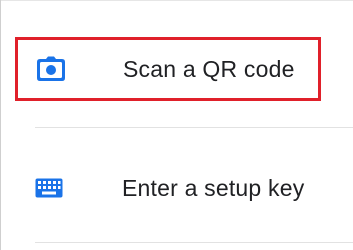 Image resolution: width=353 pixels, height=250 pixels. What do you see at coordinates (213, 187) in the screenshot?
I see `enter-setup-key-label: Enter a setup key` at bounding box center [213, 187].